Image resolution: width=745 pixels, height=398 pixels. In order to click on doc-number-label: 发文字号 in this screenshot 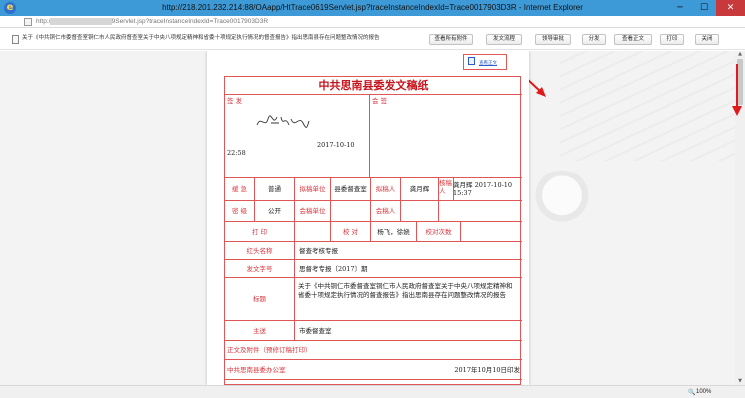, I will do `click(260, 268)`.